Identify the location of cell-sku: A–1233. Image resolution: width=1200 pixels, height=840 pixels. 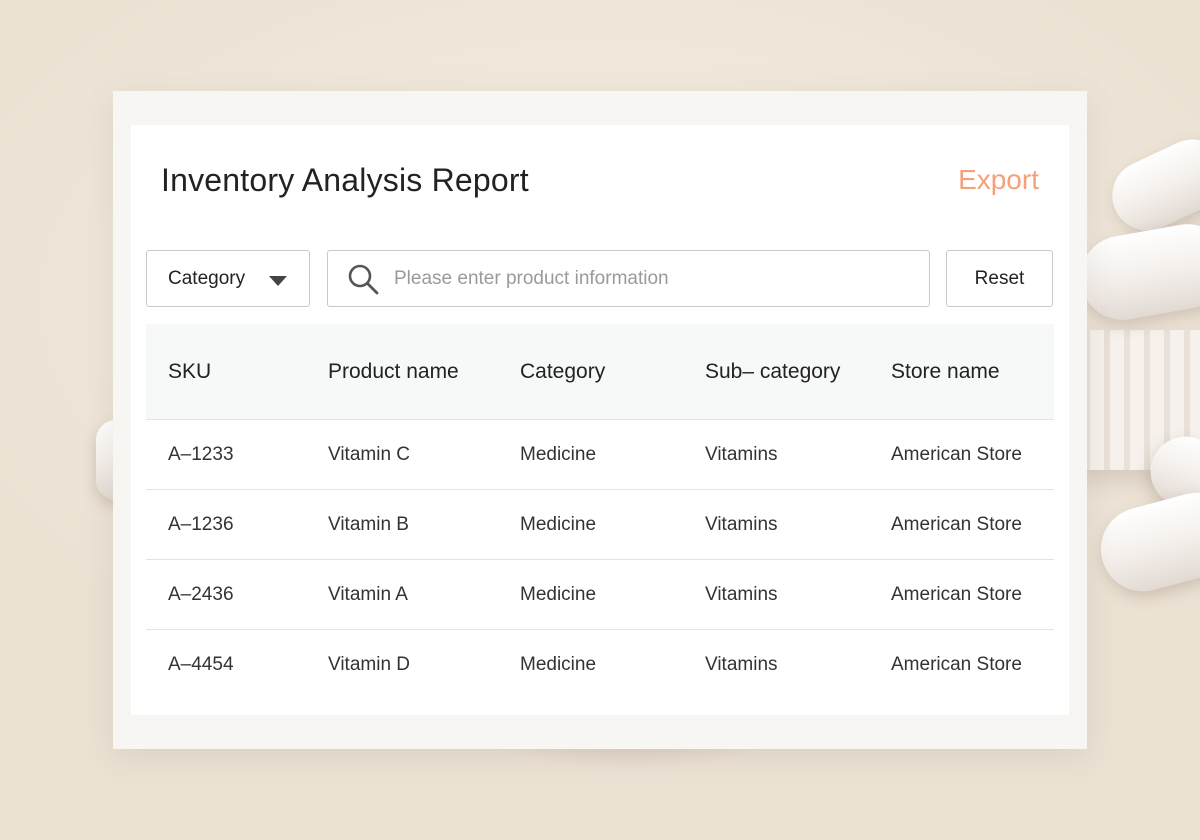
(201, 454).